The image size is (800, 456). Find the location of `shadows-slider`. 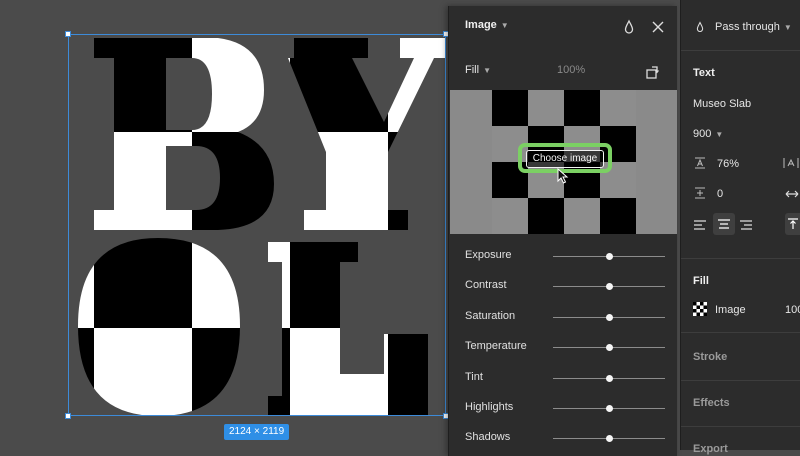

shadows-slider is located at coordinates (609, 439).